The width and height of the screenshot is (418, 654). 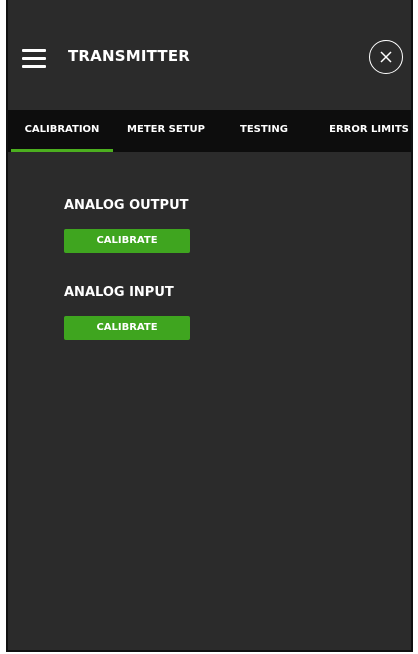 I want to click on analog-input-label: ANALOG INPUT, so click(x=119, y=292).